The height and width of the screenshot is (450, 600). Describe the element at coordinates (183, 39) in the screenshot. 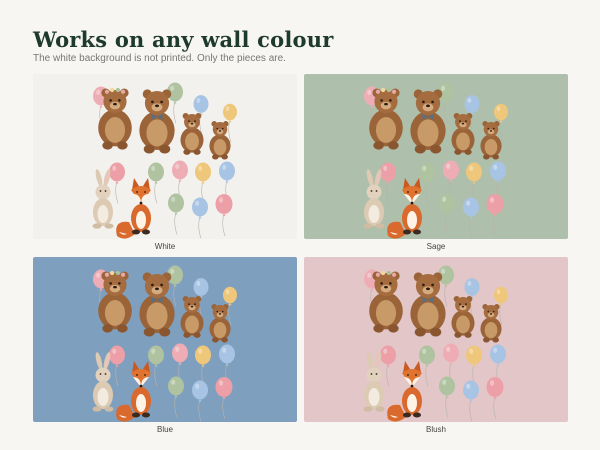

I see `page-title: Works on any wall colour` at that location.